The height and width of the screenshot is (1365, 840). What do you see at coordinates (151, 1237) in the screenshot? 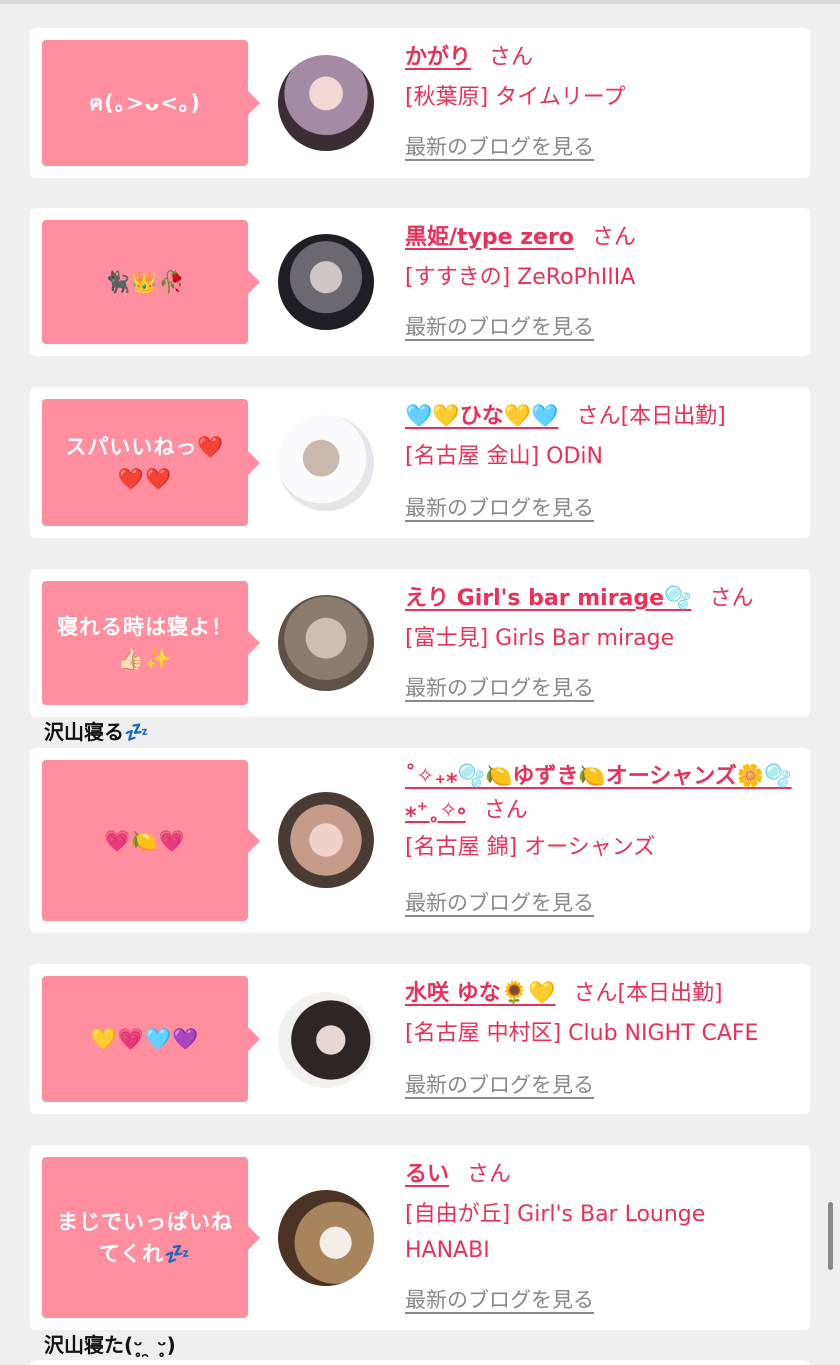
I see `comment-bubble: まじでいっぱいねてくれ💤` at bounding box center [151, 1237].